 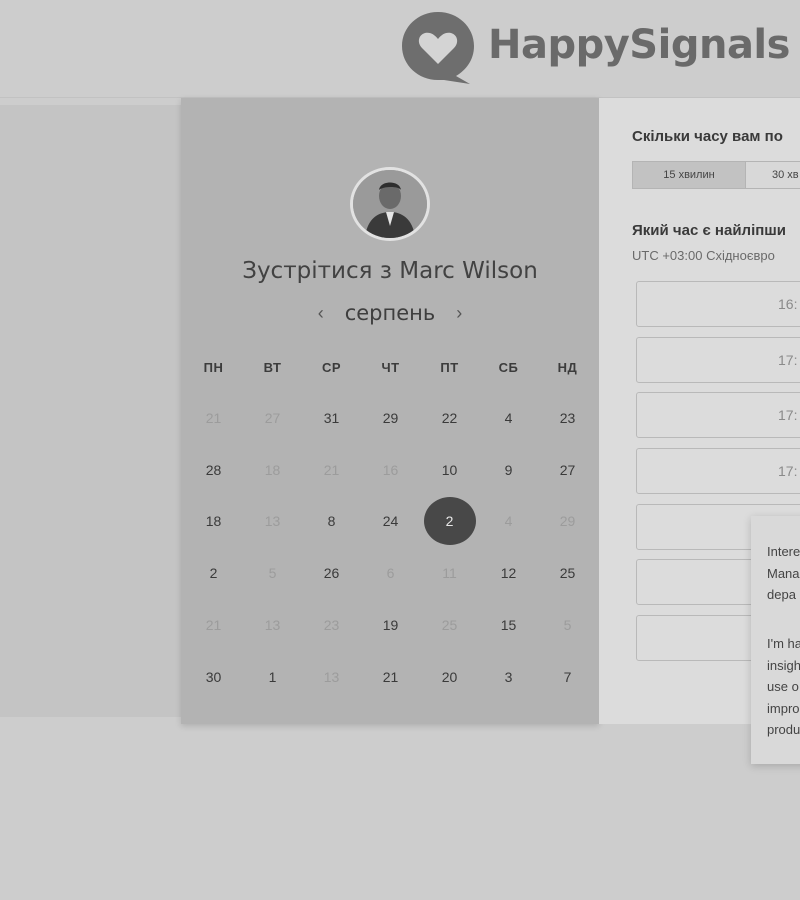 What do you see at coordinates (508, 367) in the screenshot?
I see `weekday-label: СБ` at bounding box center [508, 367].